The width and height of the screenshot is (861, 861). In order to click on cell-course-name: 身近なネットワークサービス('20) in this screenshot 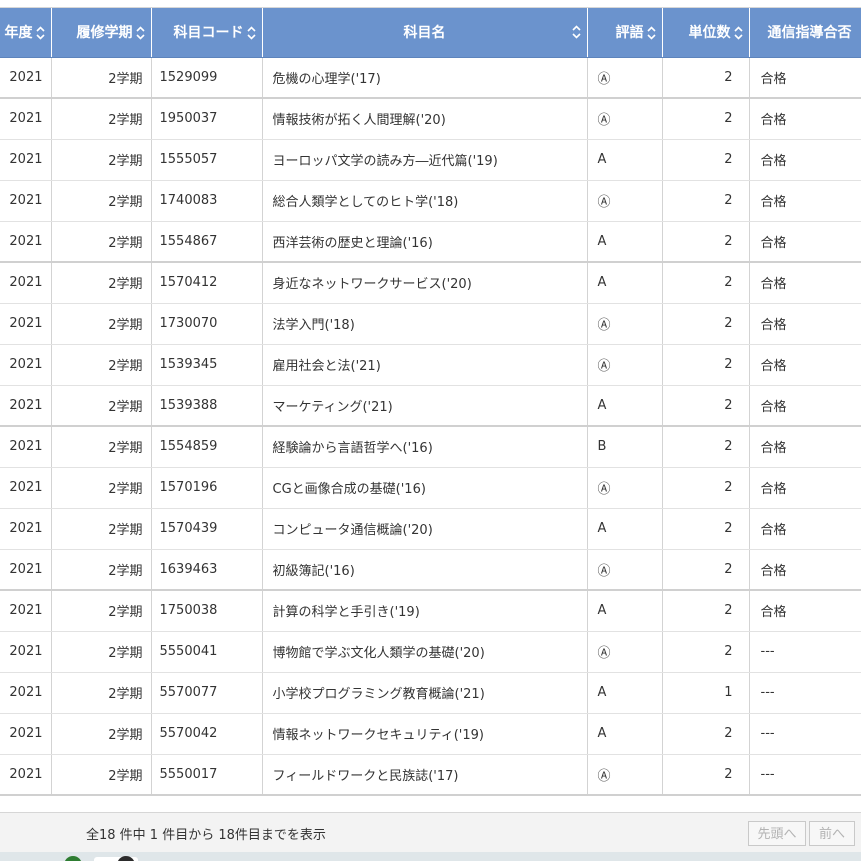, I will do `click(425, 283)`.